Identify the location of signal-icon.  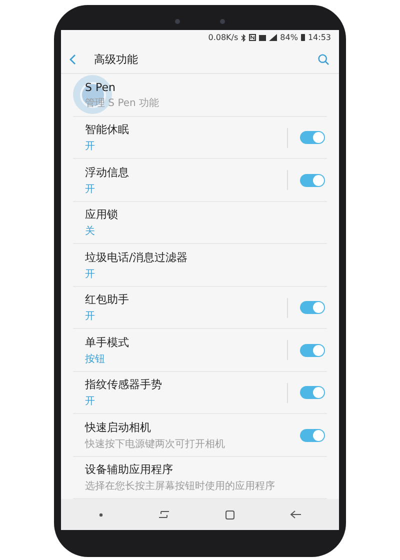
(273, 38).